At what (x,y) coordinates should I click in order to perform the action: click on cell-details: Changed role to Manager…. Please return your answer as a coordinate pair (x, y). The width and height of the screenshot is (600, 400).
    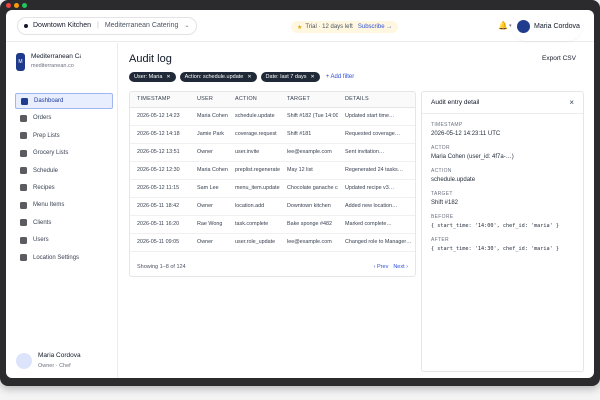
    Looking at the image, I should click on (376, 242).